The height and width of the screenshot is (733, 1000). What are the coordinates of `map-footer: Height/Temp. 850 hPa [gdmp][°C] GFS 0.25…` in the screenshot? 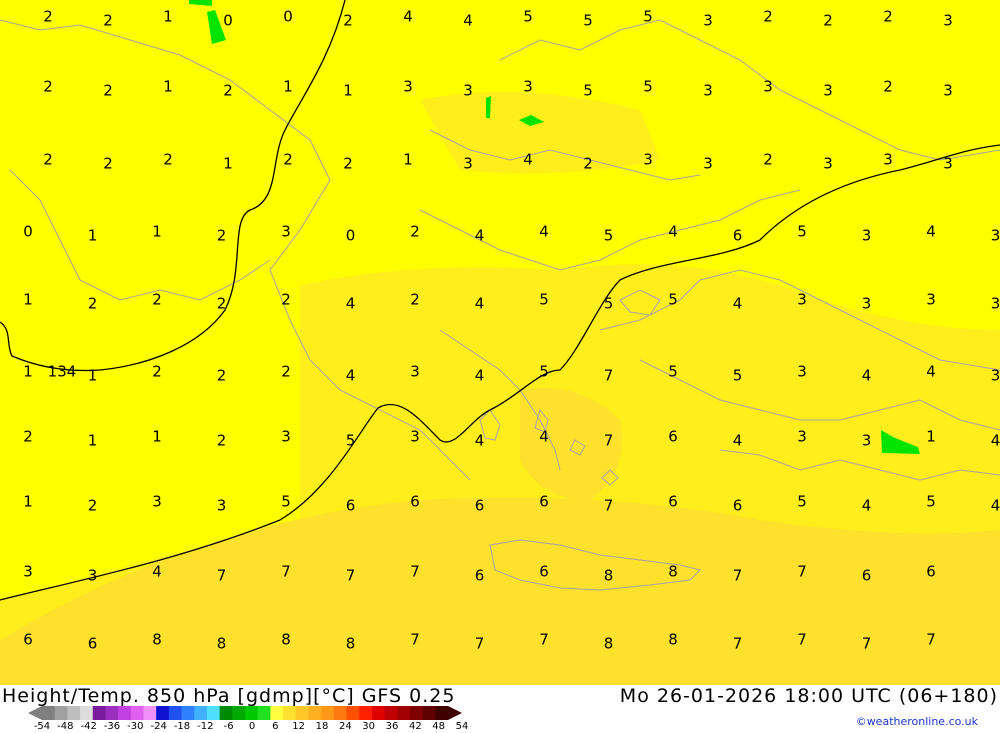 It's located at (500, 709).